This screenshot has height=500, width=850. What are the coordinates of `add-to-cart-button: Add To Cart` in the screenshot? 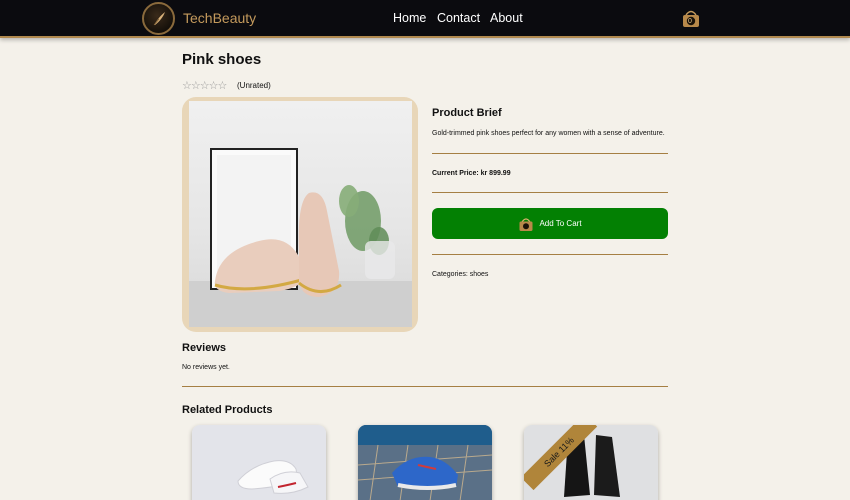 It's located at (550, 223).